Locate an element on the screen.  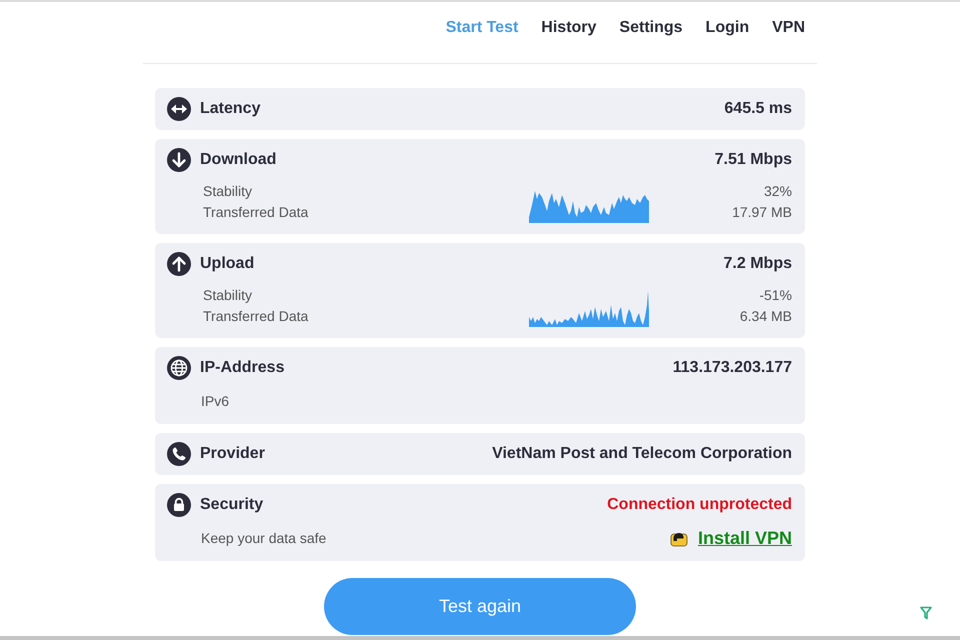
card-title: Provider is located at coordinates (232, 454).